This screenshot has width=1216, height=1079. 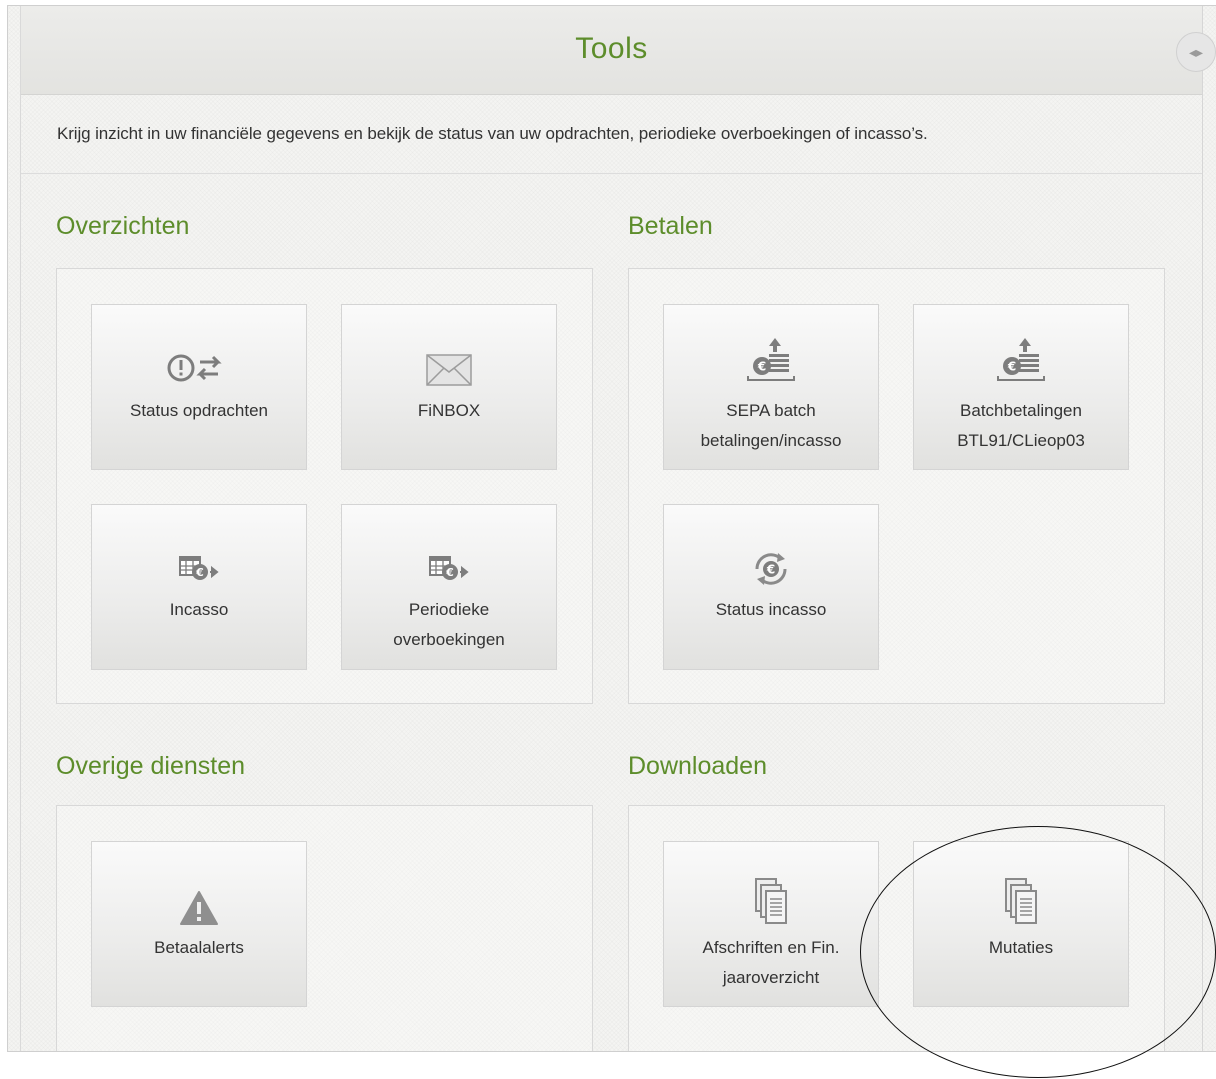 I want to click on tile-batchbetalingen: € Batchbetalingen BTL91/CLieop03, so click(x=1021, y=387).